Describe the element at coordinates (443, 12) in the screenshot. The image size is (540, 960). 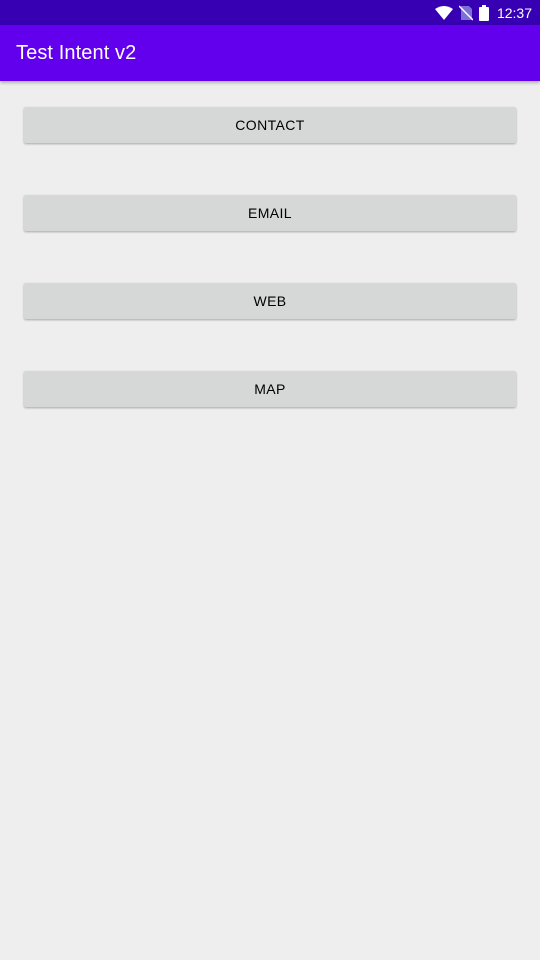
I see `wifi-icon` at that location.